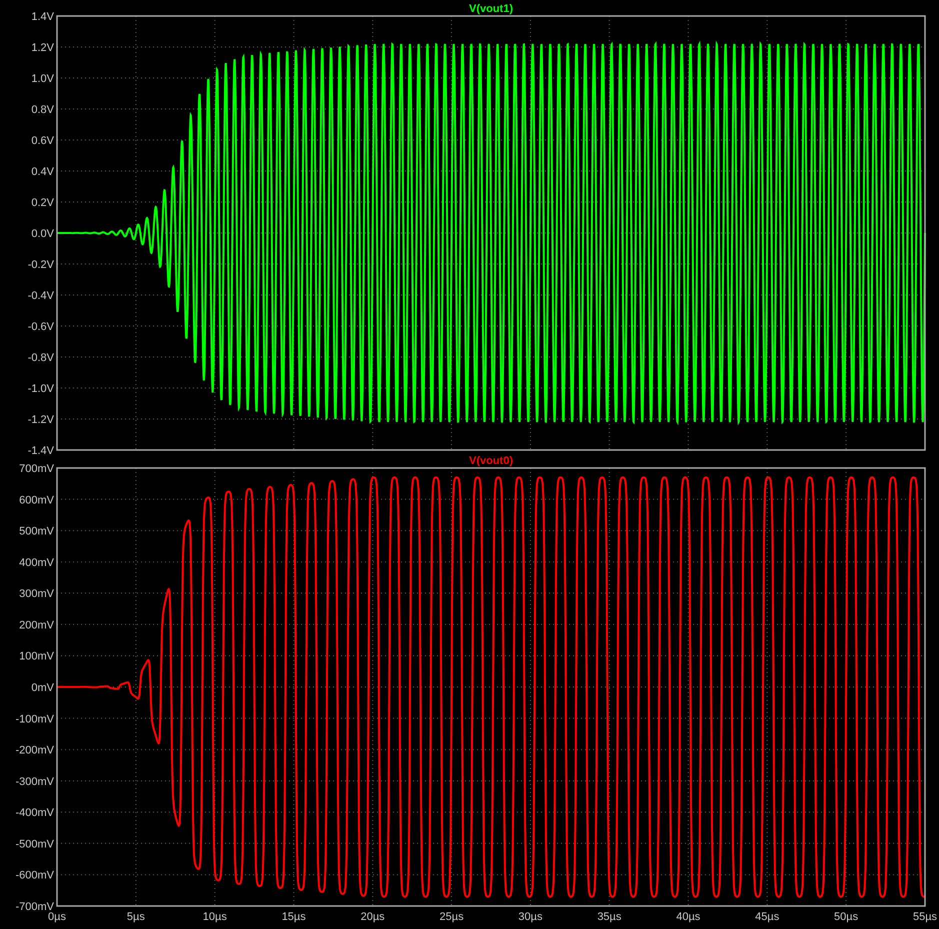  I want to click on y-axis-label: 300mV, so click(36, 594).